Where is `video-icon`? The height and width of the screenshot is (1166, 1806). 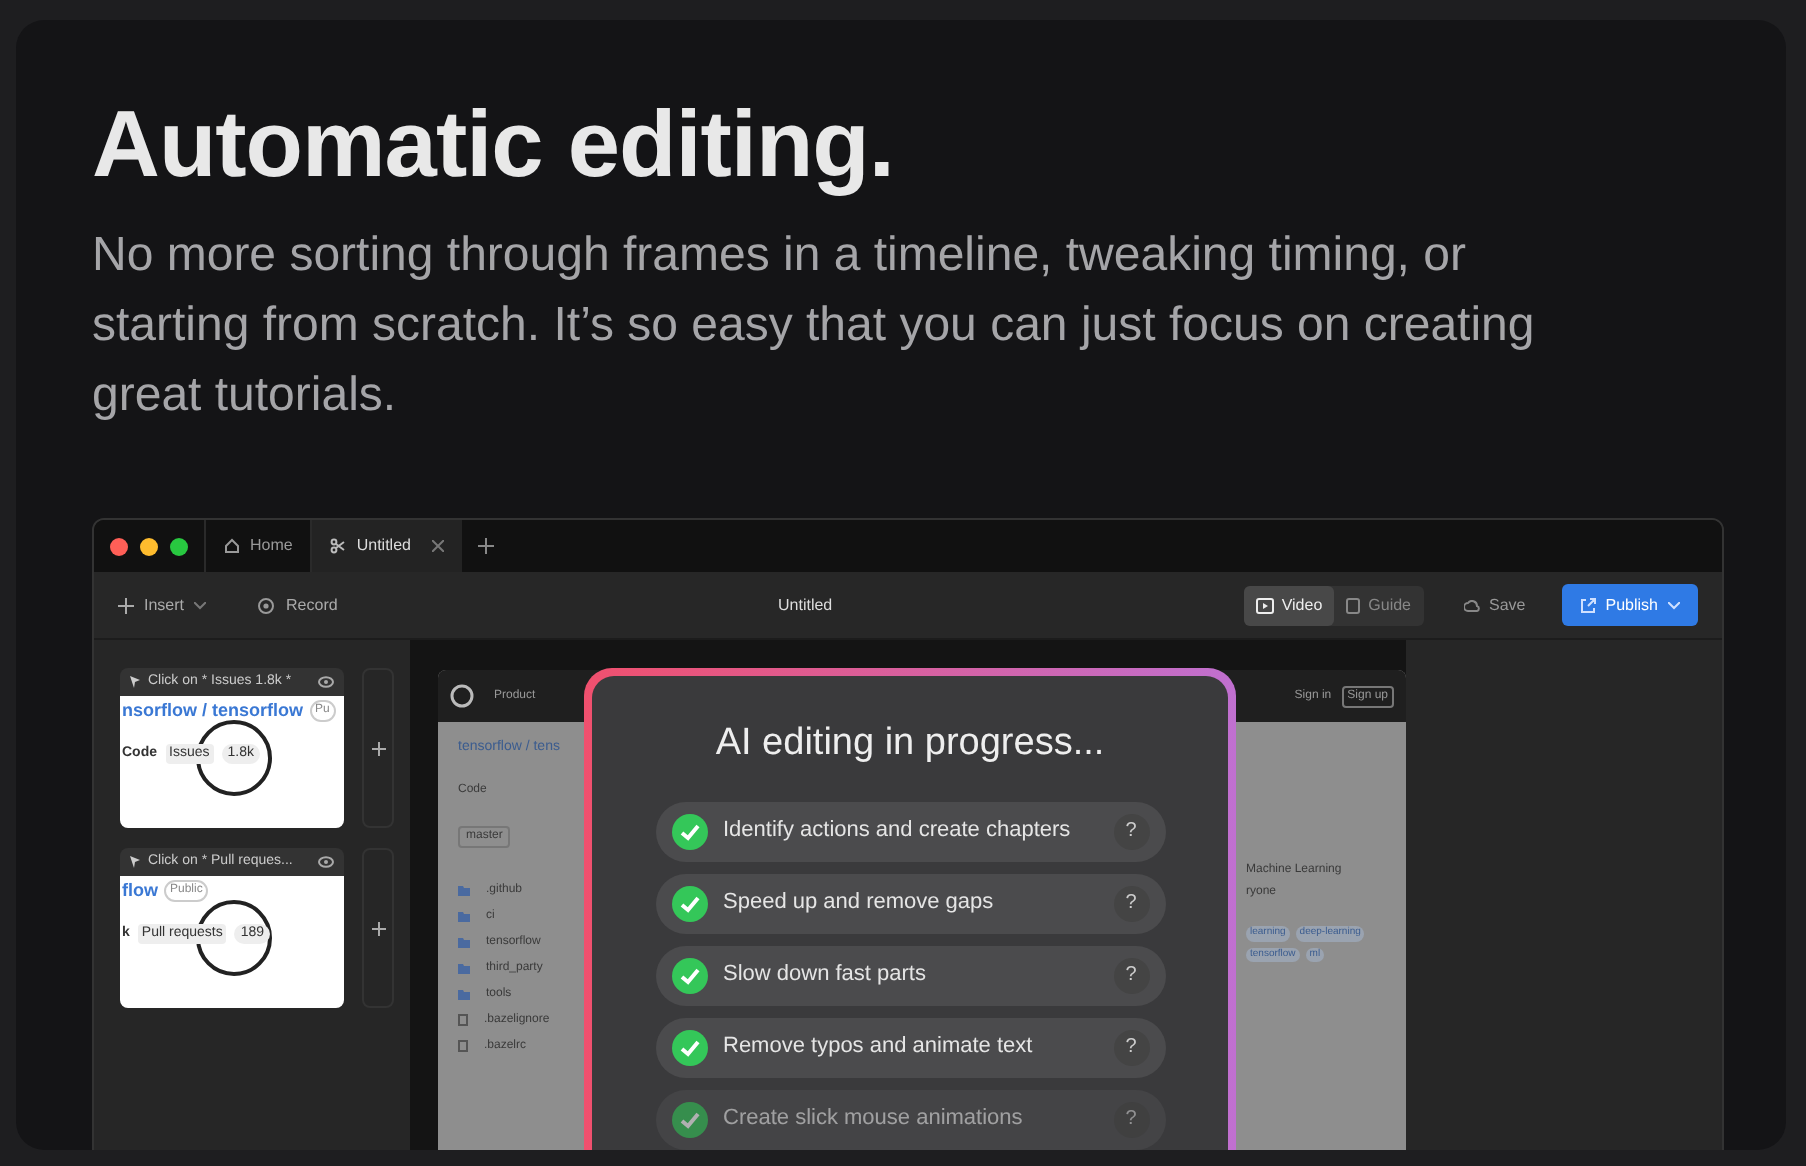
video-icon is located at coordinates (1264, 605).